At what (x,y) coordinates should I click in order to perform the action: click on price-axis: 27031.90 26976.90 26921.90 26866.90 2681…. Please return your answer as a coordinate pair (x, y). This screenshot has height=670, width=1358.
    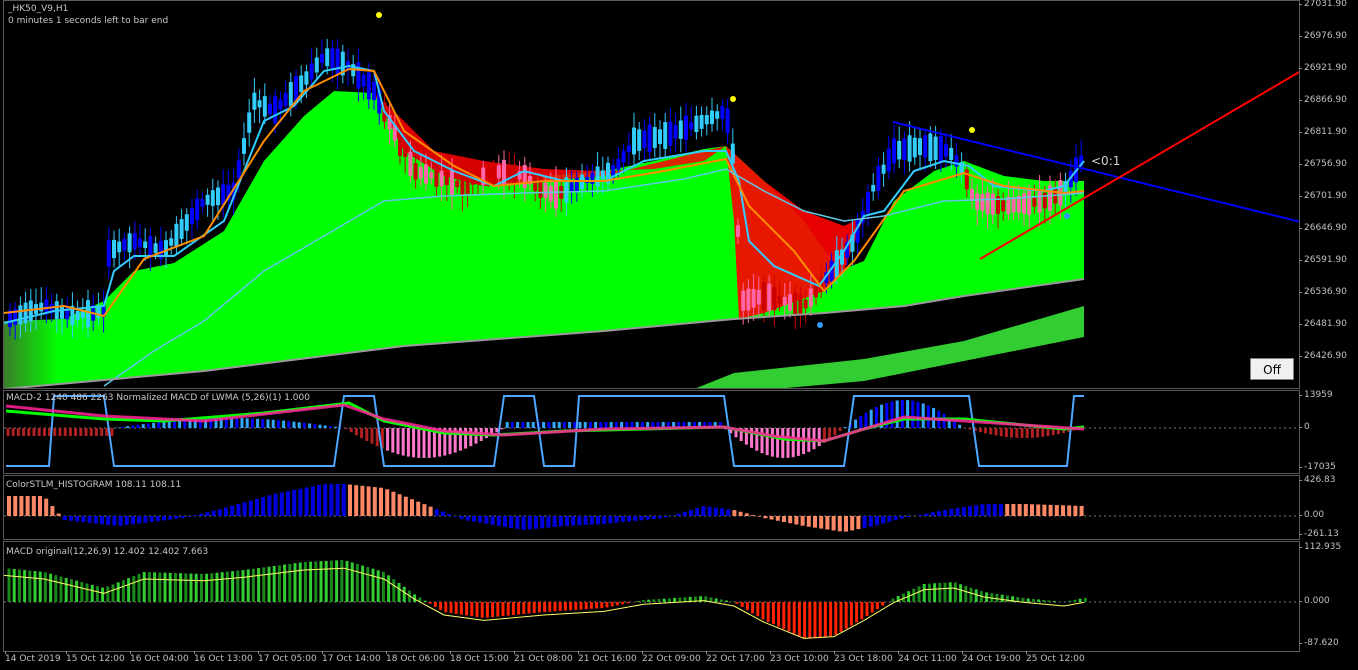
    Looking at the image, I should click on (1328, 194).